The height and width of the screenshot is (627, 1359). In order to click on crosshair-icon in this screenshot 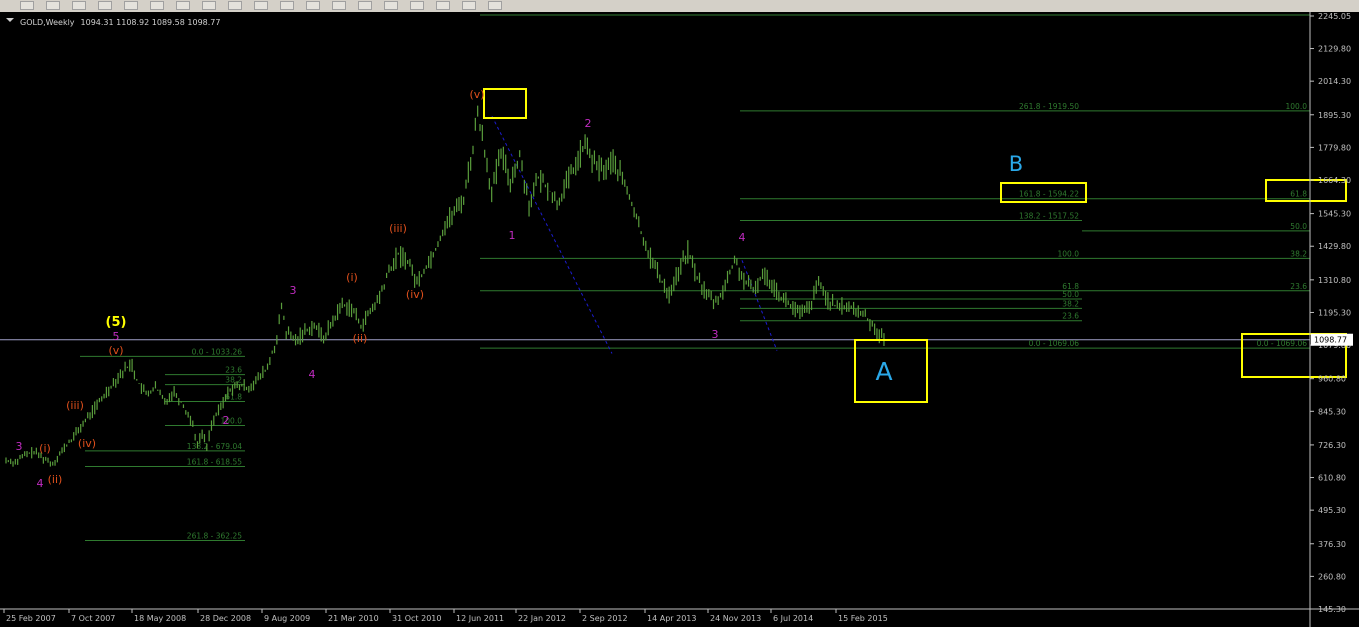, I will do `click(27, 5)`.